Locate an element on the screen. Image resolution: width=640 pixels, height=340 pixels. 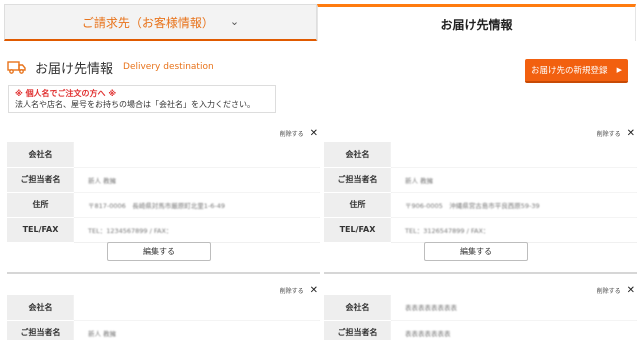
section-header: お届け先情報 Delivery destination is located at coordinates (110, 67).